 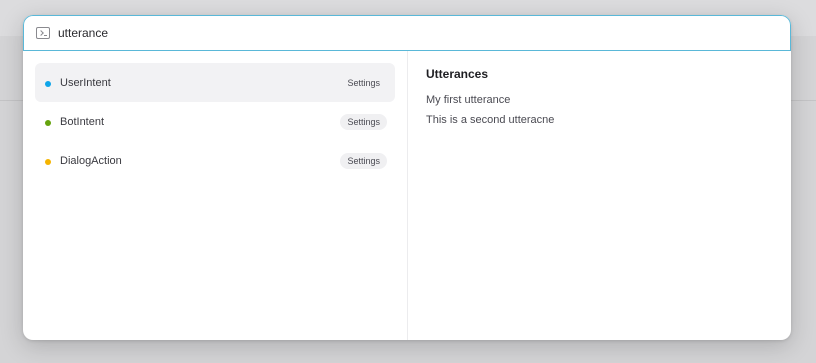 I want to click on search-bar, so click(x=407, y=33).